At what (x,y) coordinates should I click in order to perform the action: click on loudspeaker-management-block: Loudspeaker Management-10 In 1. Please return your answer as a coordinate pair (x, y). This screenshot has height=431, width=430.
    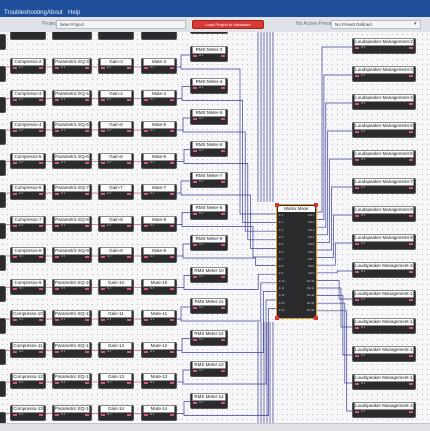
    Looking at the image, I should click on (384, 270).